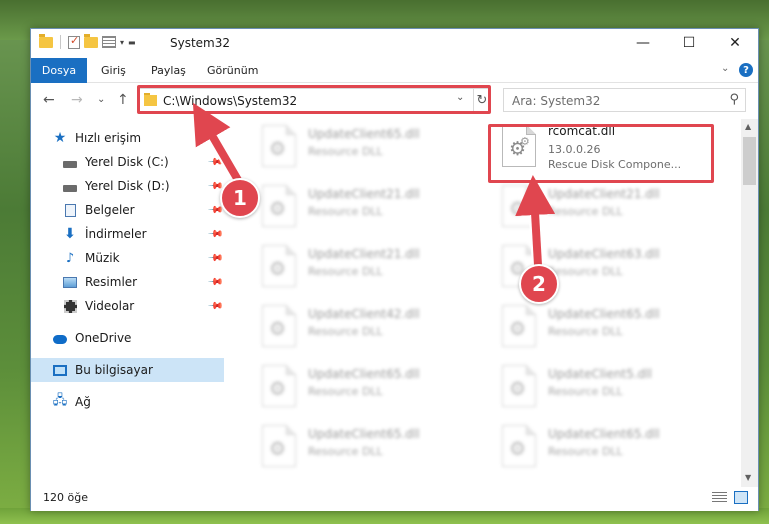  I want to click on sidebar-item-label: İndirmeler, so click(116, 234).